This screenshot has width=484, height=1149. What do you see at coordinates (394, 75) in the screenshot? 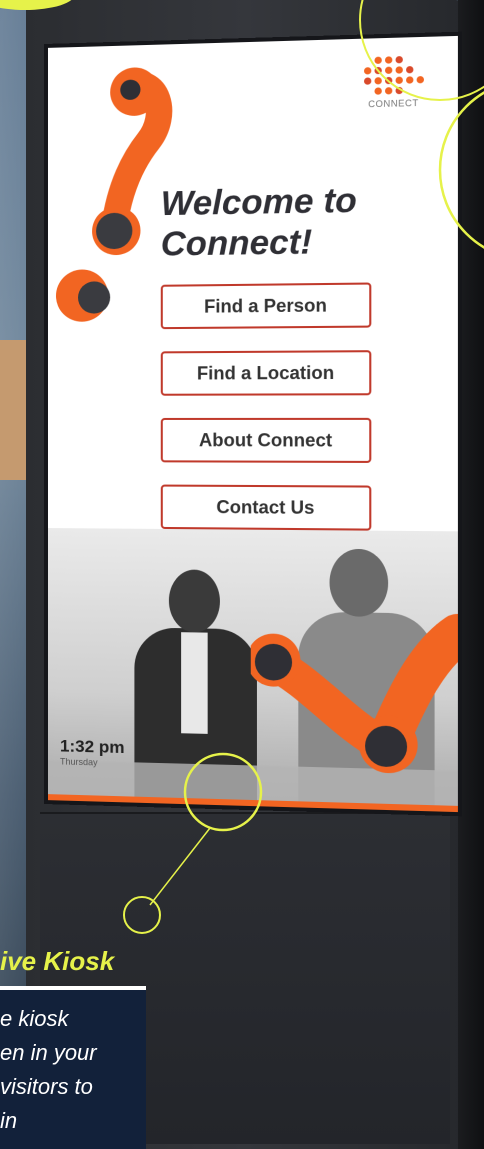
I see `logo-mark-icon` at bounding box center [394, 75].